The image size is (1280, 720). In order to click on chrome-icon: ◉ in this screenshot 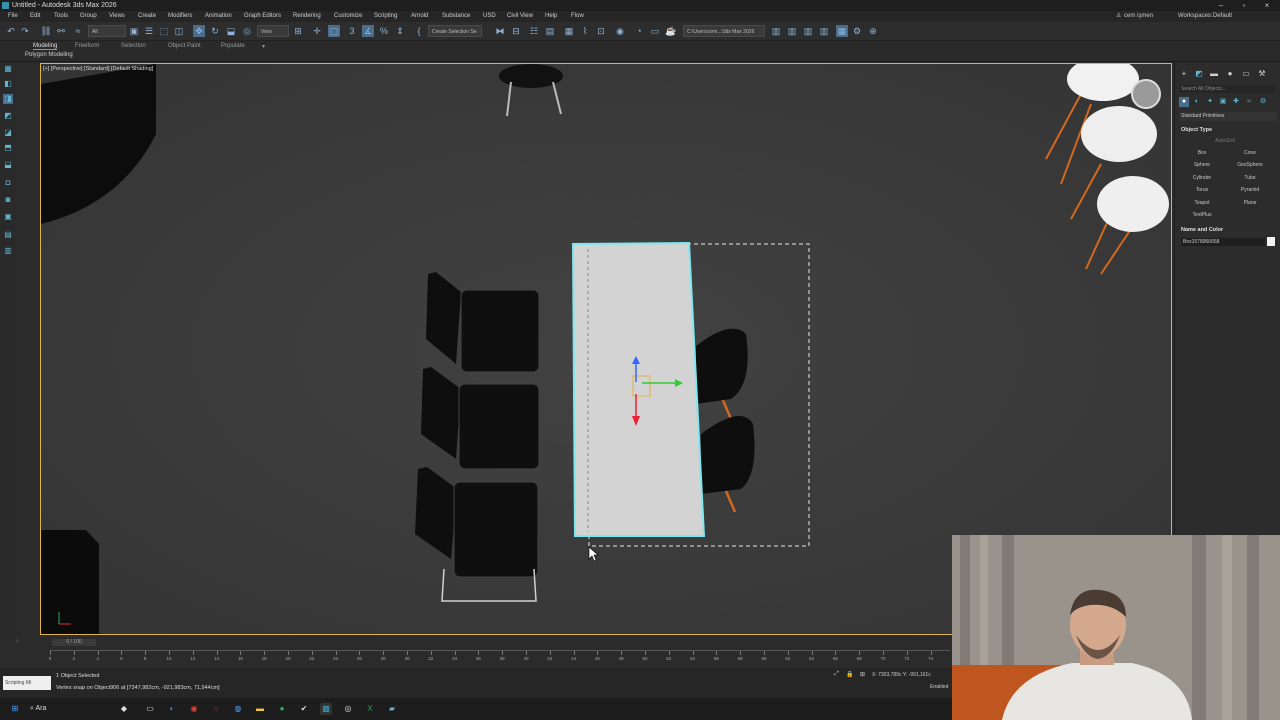, I will do `click(194, 709)`.